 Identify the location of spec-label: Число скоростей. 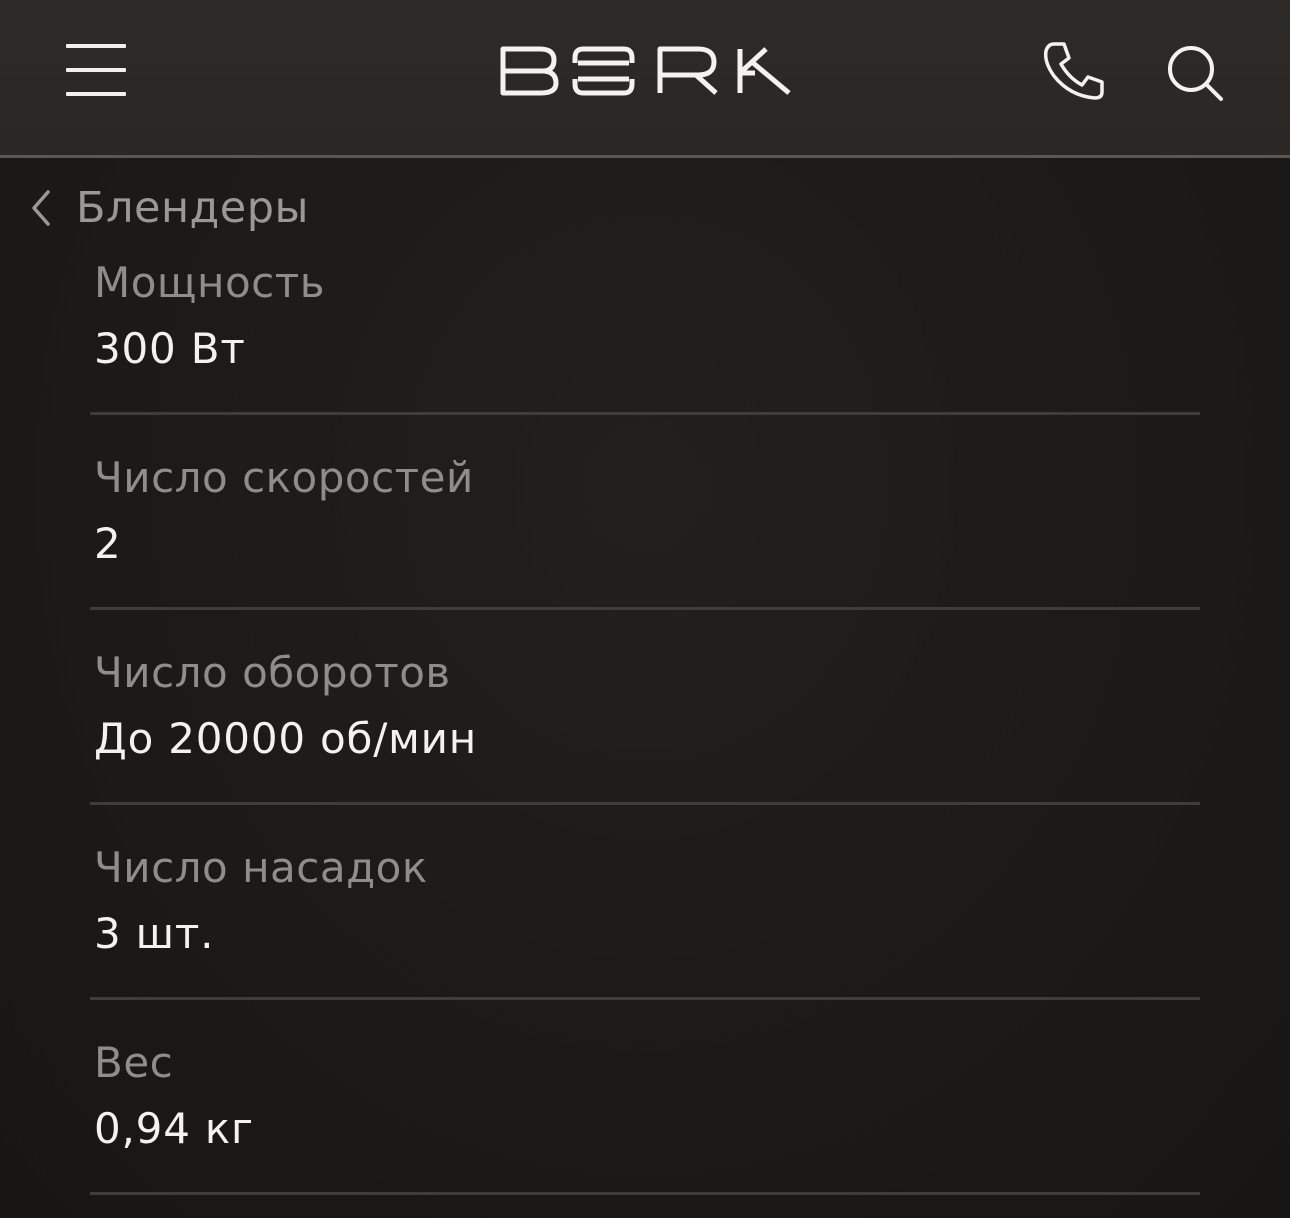
(284, 477).